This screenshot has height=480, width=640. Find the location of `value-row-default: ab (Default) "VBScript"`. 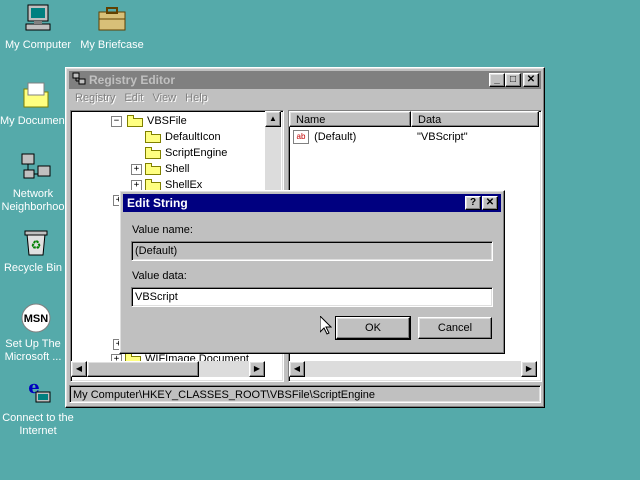

value-row-default: ab (Default) "VBScript" is located at coordinates (413, 137).